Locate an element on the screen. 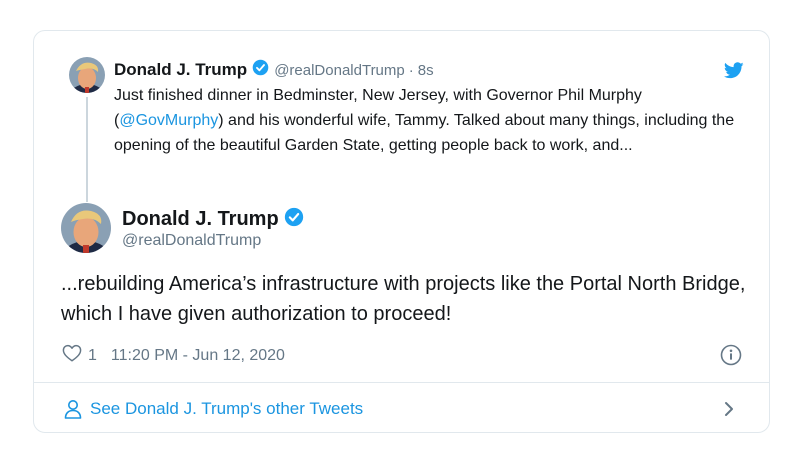 The height and width of the screenshot is (467, 800). parent-author-handle: @realDonaldTrump is located at coordinates (339, 70).